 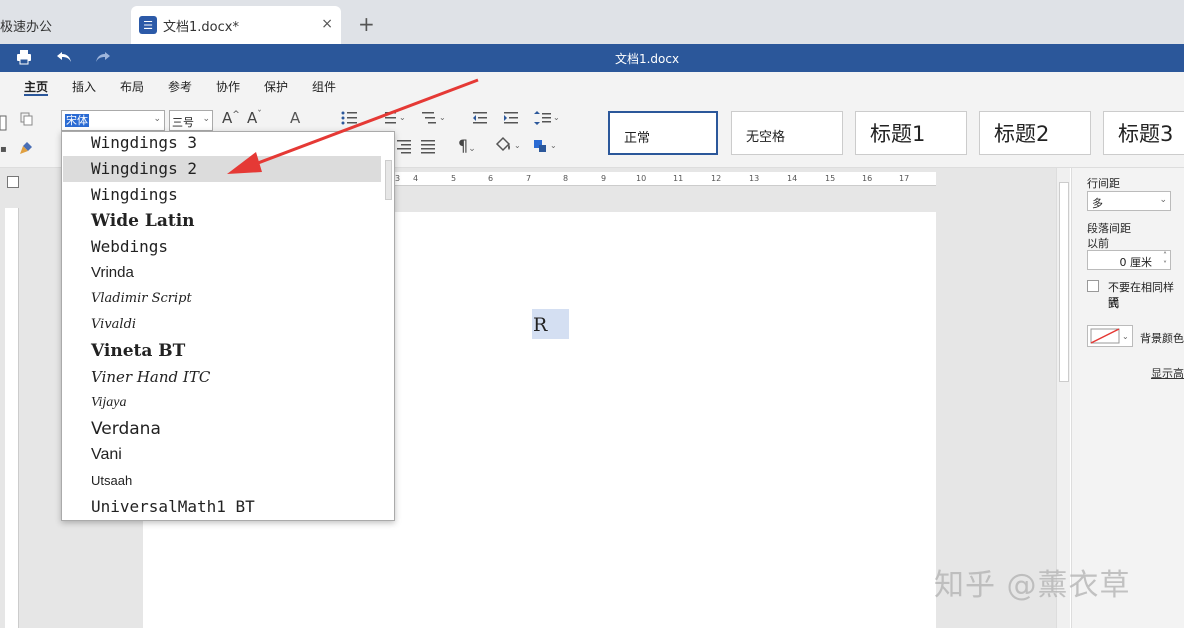 What do you see at coordinates (393, 120) in the screenshot?
I see `numbered-list-icon: ⌄` at bounding box center [393, 120].